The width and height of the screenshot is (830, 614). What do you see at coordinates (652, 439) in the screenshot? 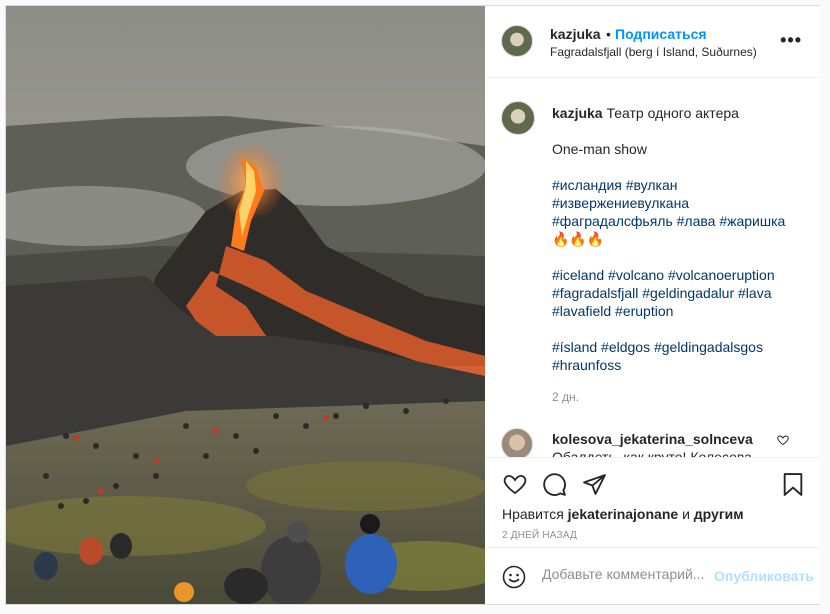
I see `commenter-username: kolesova_jekaterina_solnceva` at bounding box center [652, 439].